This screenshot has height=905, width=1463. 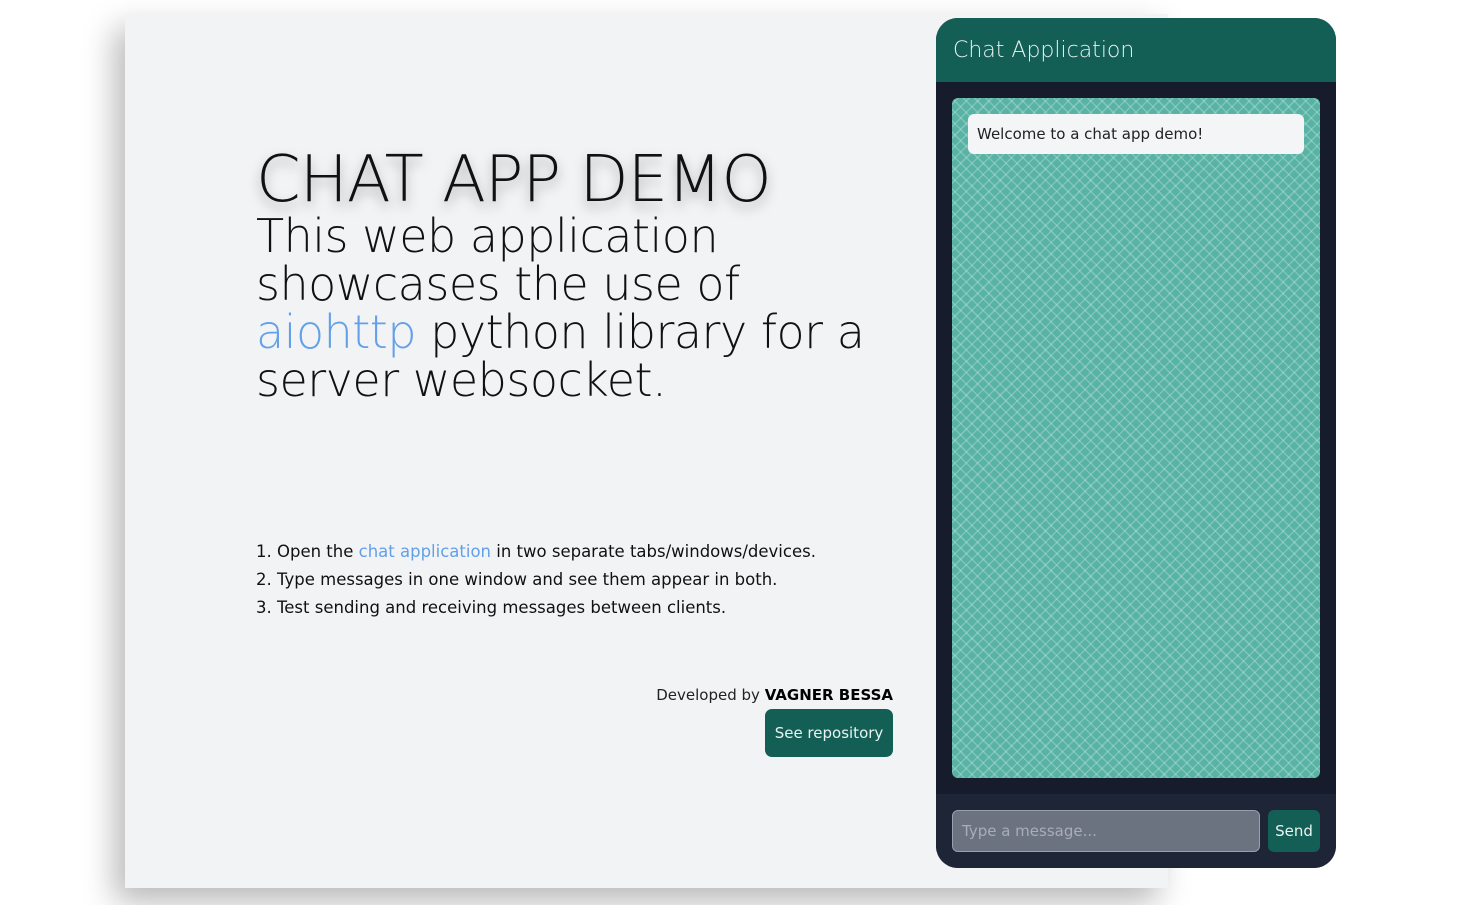 What do you see at coordinates (828, 695) in the screenshot?
I see `author-name: VAGNER BESSA` at bounding box center [828, 695].